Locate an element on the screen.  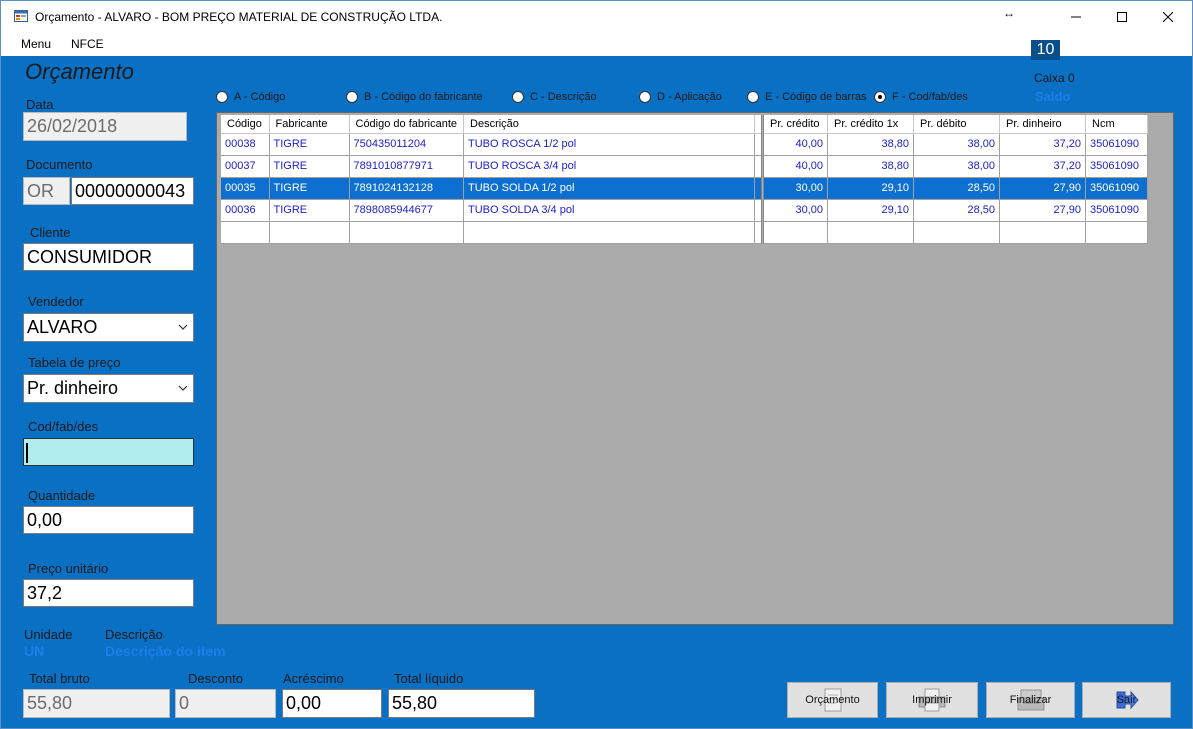
vendedor-select: ALVARO is located at coordinates (108, 327).